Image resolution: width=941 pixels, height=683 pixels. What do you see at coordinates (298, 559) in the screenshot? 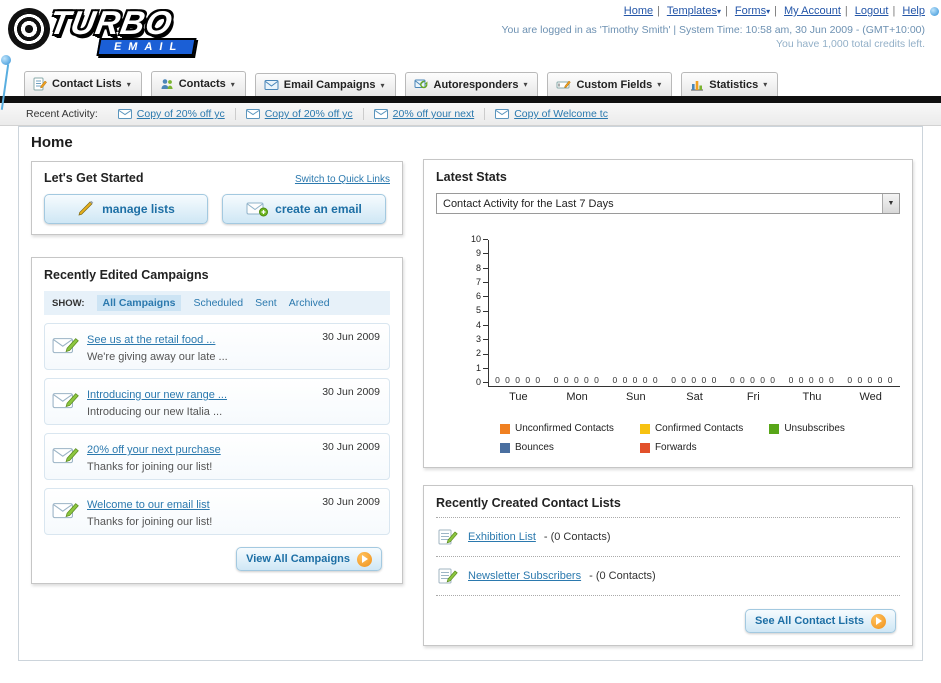
I see `view-all-campaigns-label: View All Campaigns` at bounding box center [298, 559].